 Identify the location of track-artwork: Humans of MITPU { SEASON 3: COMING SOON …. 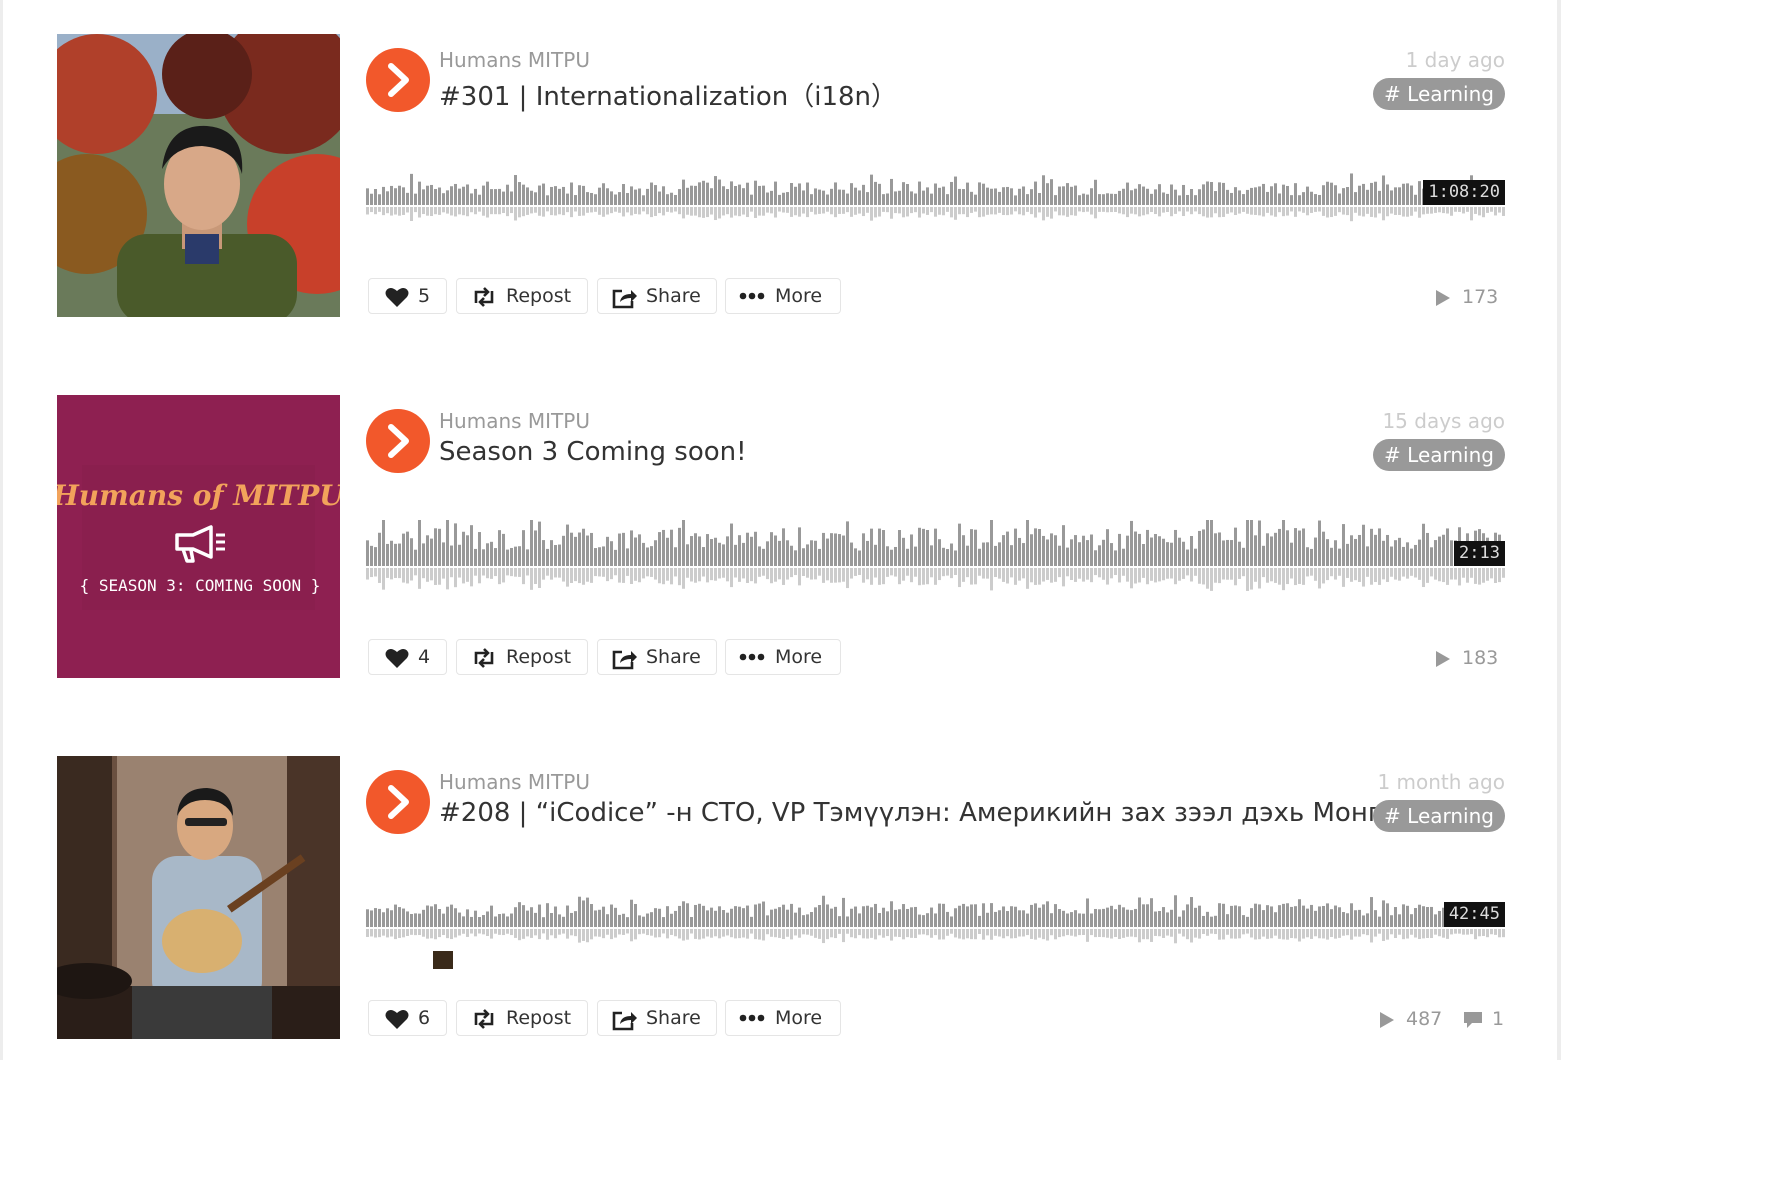
(198, 536).